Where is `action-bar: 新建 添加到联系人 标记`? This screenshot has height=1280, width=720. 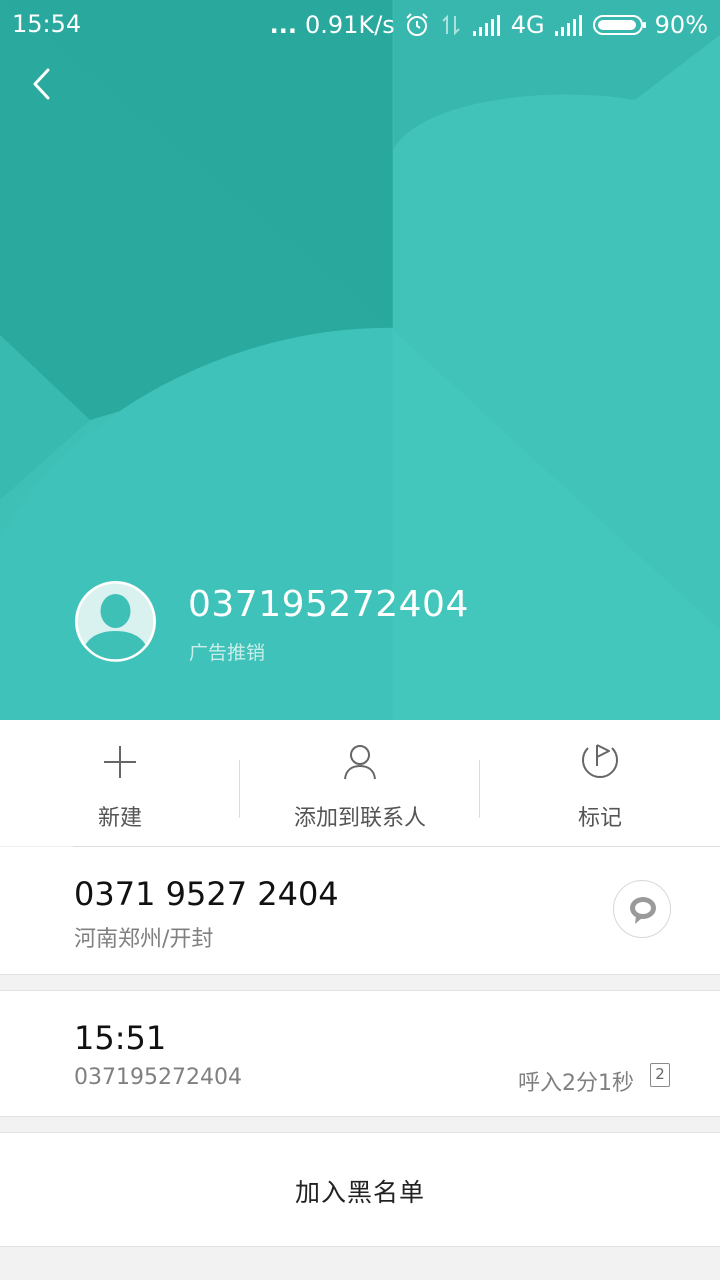 action-bar: 新建 添加到联系人 标记 is located at coordinates (360, 783).